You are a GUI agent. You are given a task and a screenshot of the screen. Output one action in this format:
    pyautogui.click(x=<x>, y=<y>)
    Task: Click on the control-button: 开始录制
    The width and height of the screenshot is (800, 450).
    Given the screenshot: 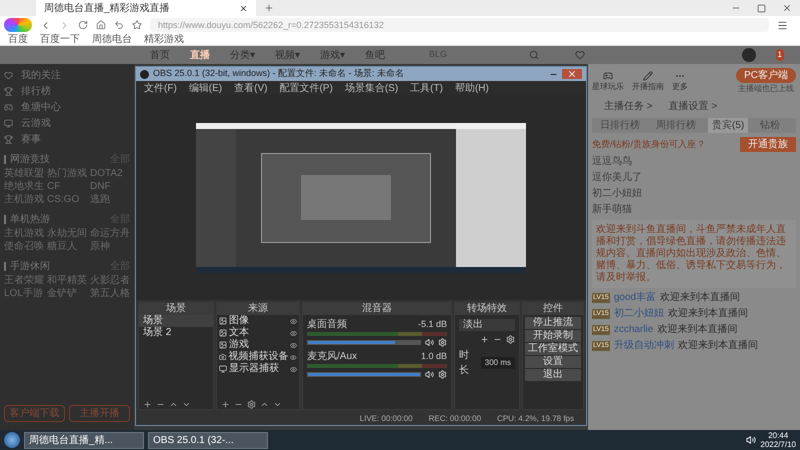 What is the action you would take?
    pyautogui.click(x=553, y=336)
    